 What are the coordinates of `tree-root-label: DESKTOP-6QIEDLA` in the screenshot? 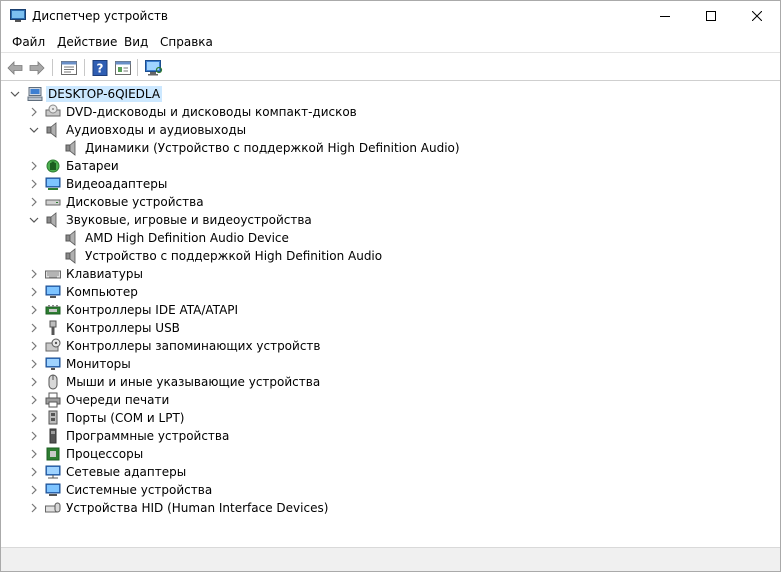 It's located at (104, 94).